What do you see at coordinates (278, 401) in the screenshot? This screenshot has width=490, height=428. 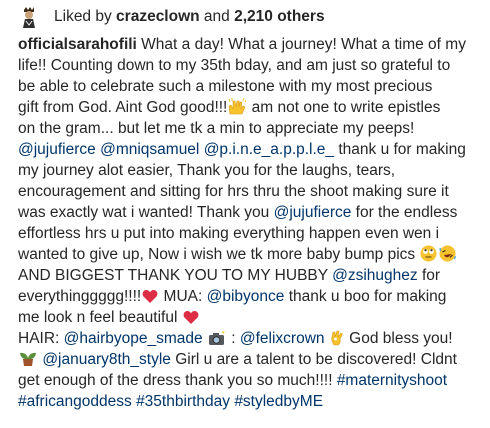 I see `hashtag-link: #styledbyME` at bounding box center [278, 401].